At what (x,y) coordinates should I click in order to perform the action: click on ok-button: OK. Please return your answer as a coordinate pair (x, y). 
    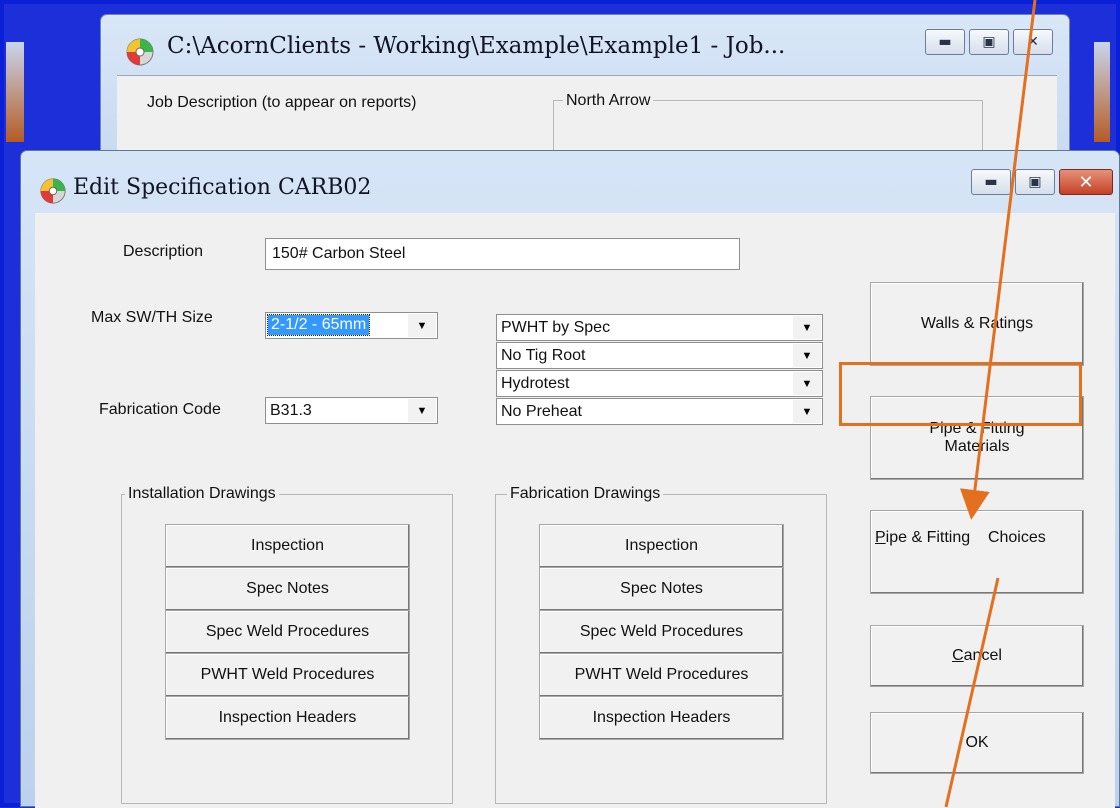
    Looking at the image, I should click on (977, 743).